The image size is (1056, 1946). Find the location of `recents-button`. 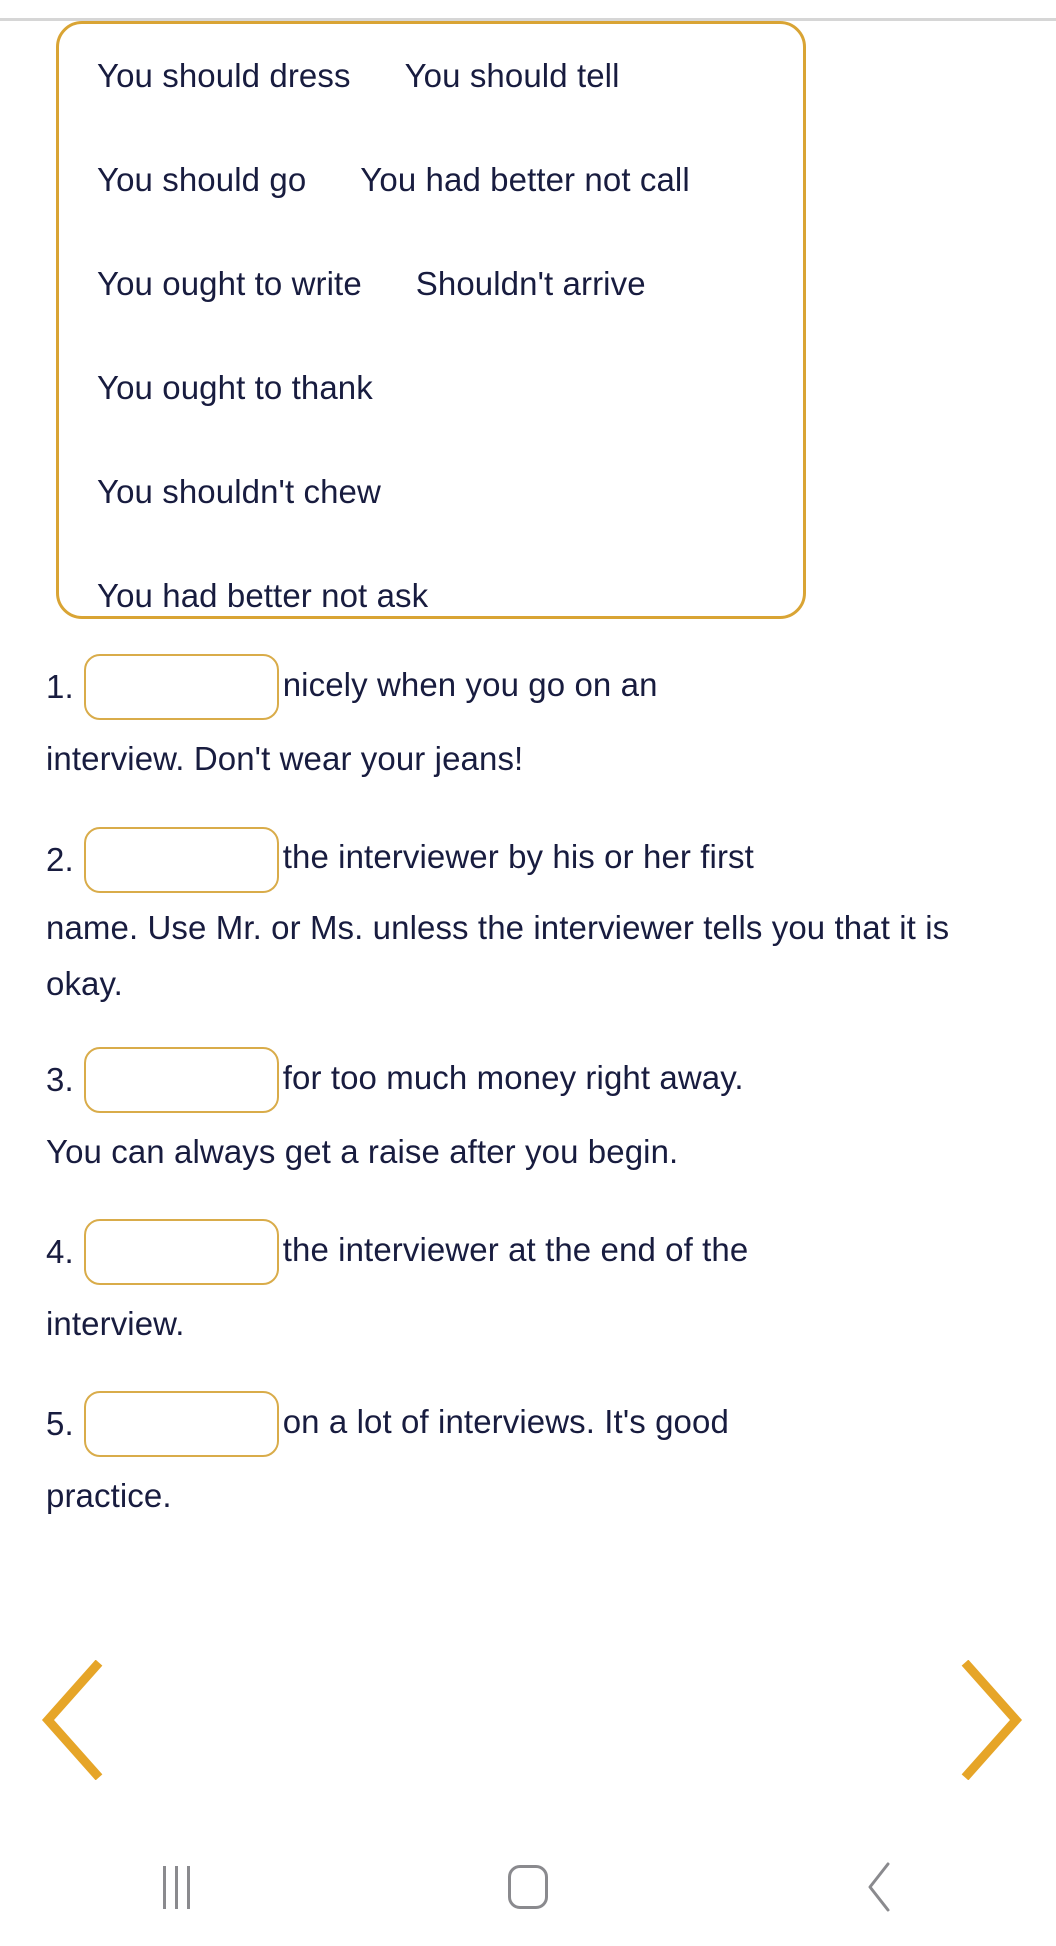

recents-button is located at coordinates (176, 1887).